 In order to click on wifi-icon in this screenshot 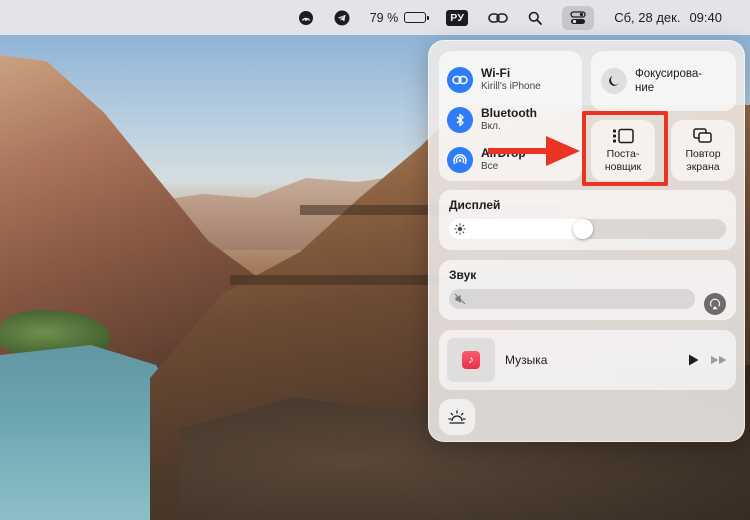, I will do `click(460, 80)`.